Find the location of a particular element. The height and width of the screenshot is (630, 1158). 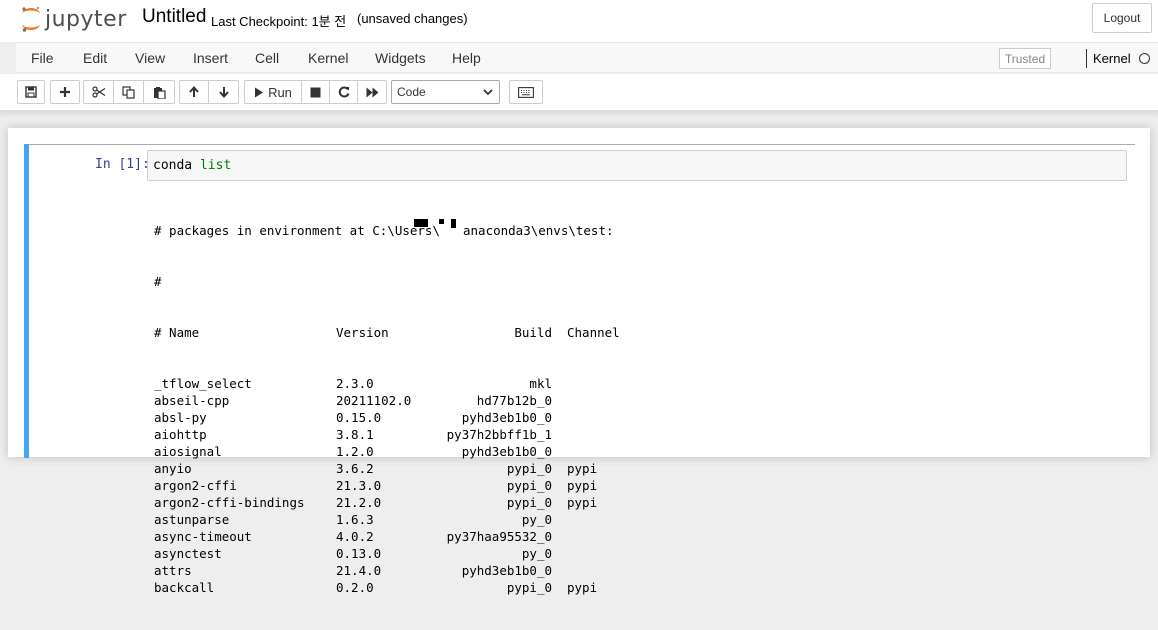

run-button: Run is located at coordinates (273, 92).